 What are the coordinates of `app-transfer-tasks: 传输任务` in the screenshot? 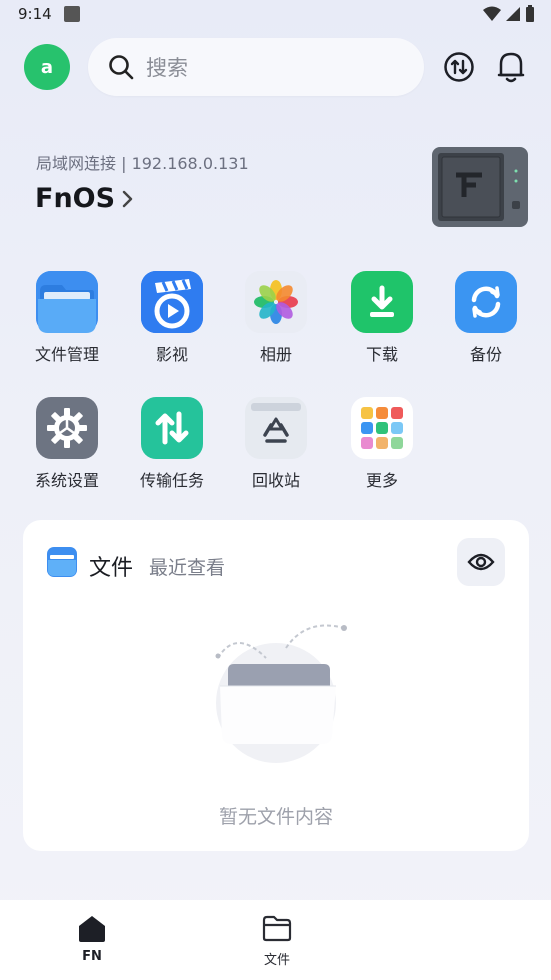 It's located at (172, 444).